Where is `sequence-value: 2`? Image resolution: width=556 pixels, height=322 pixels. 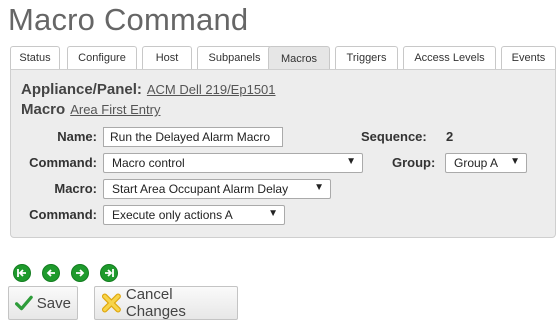 sequence-value: 2 is located at coordinates (450, 136).